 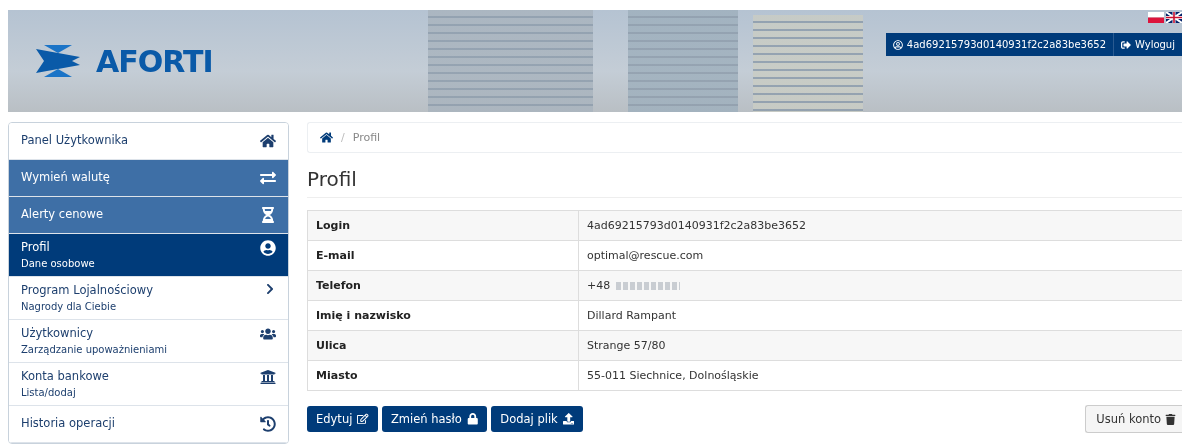 I want to click on user-icon, so click(x=897, y=44).